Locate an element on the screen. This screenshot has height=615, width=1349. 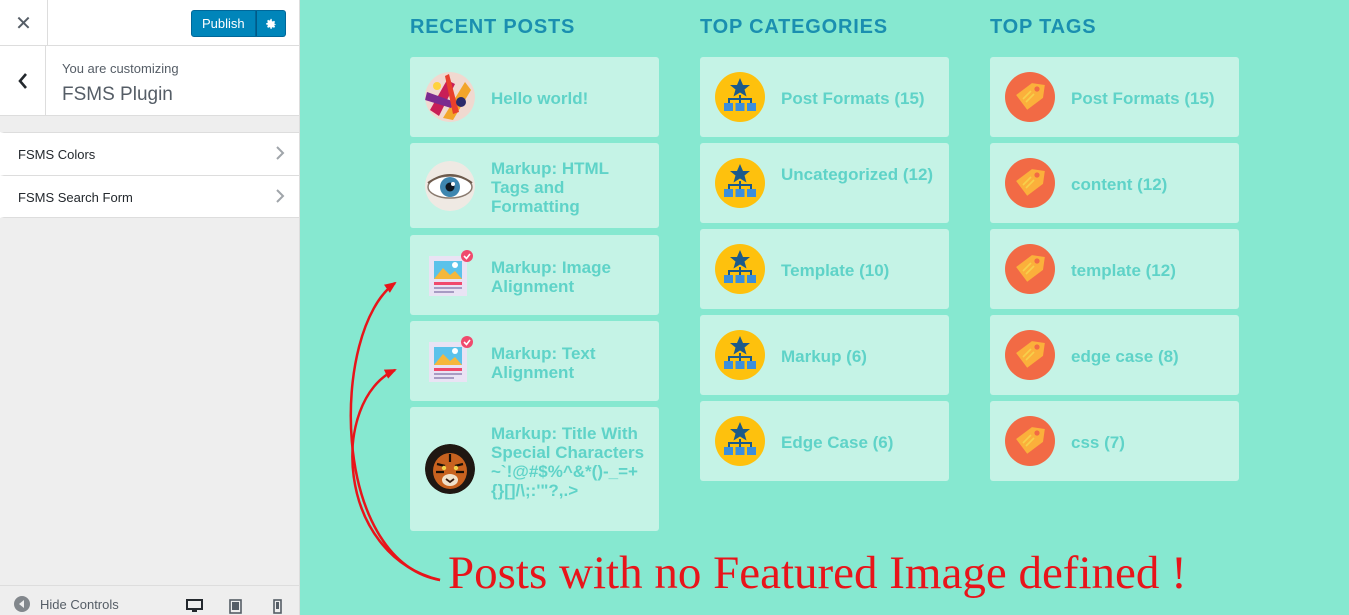
category-card: Uncategorized (12) is located at coordinates (824, 183).